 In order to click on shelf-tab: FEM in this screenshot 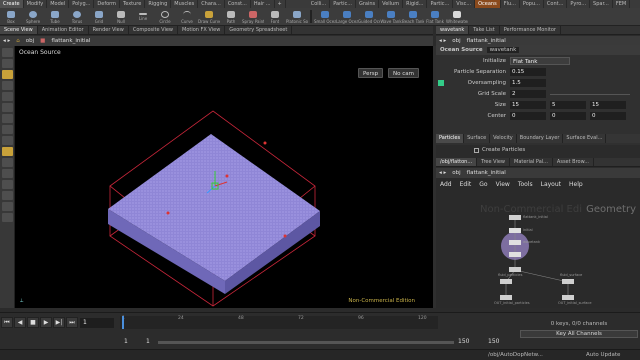, I will do `click(622, 4)`.